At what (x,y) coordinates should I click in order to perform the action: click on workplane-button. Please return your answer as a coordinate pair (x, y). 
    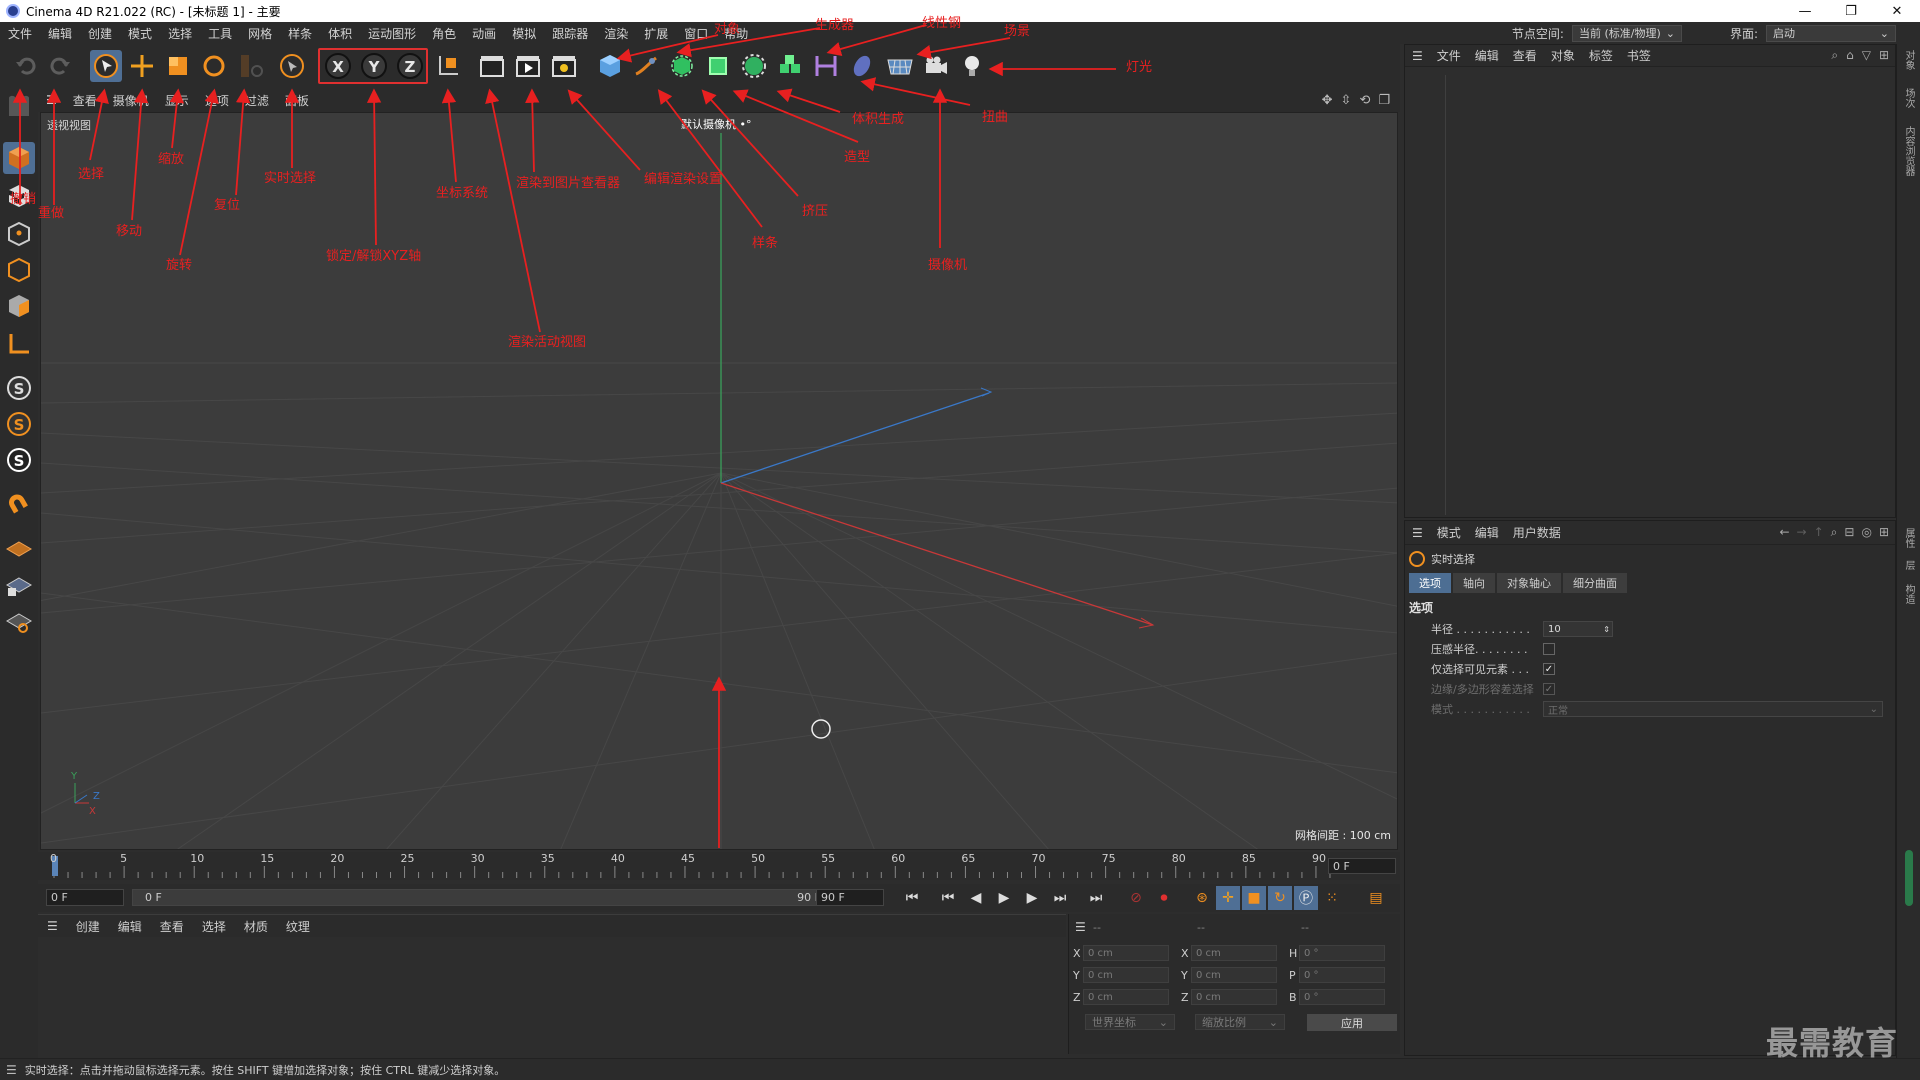
    Looking at the image, I should click on (19, 550).